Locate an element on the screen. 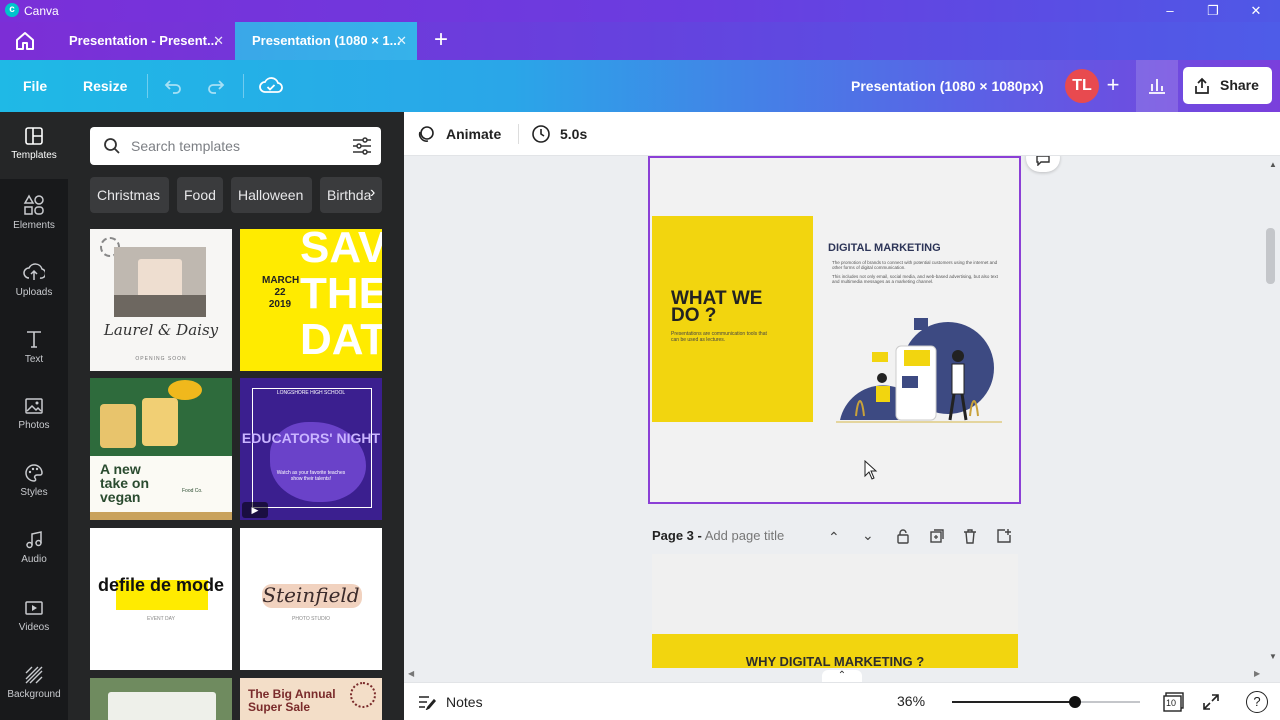 The width and height of the screenshot is (1280, 720). scroll-down-icon: ▼ is located at coordinates (1273, 656).